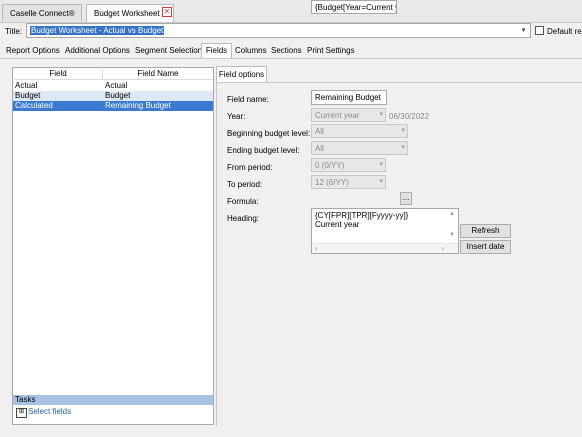 This screenshot has width=582, height=437. What do you see at coordinates (118, 95) in the screenshot?
I see `field-name-cell: Budget` at bounding box center [118, 95].